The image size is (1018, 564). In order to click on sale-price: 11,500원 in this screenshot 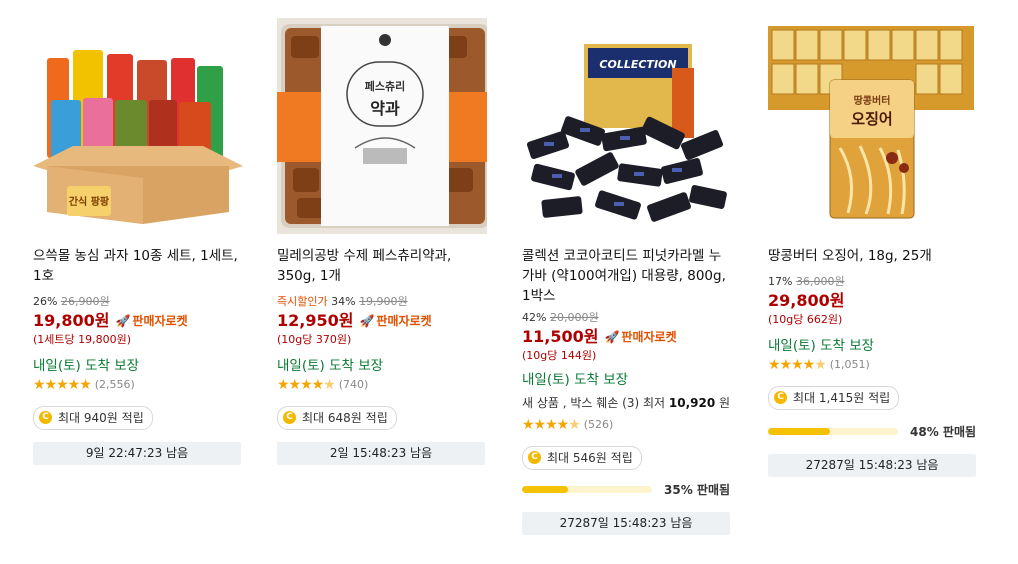, I will do `click(560, 336)`.